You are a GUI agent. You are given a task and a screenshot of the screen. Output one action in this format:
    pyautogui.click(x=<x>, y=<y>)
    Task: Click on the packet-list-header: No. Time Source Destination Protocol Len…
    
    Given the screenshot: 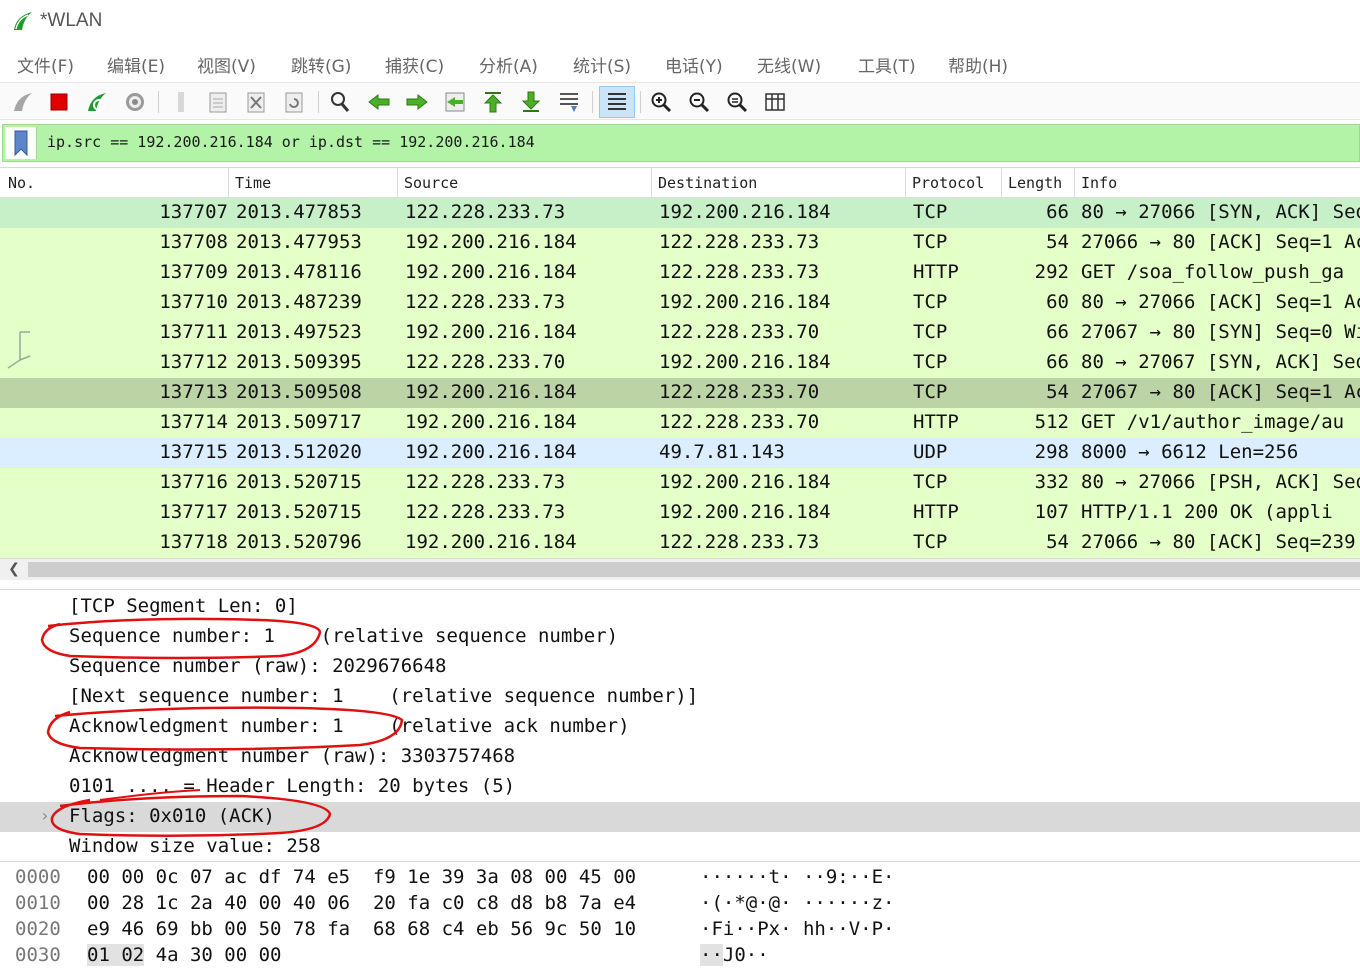 What is the action you would take?
    pyautogui.click(x=680, y=183)
    